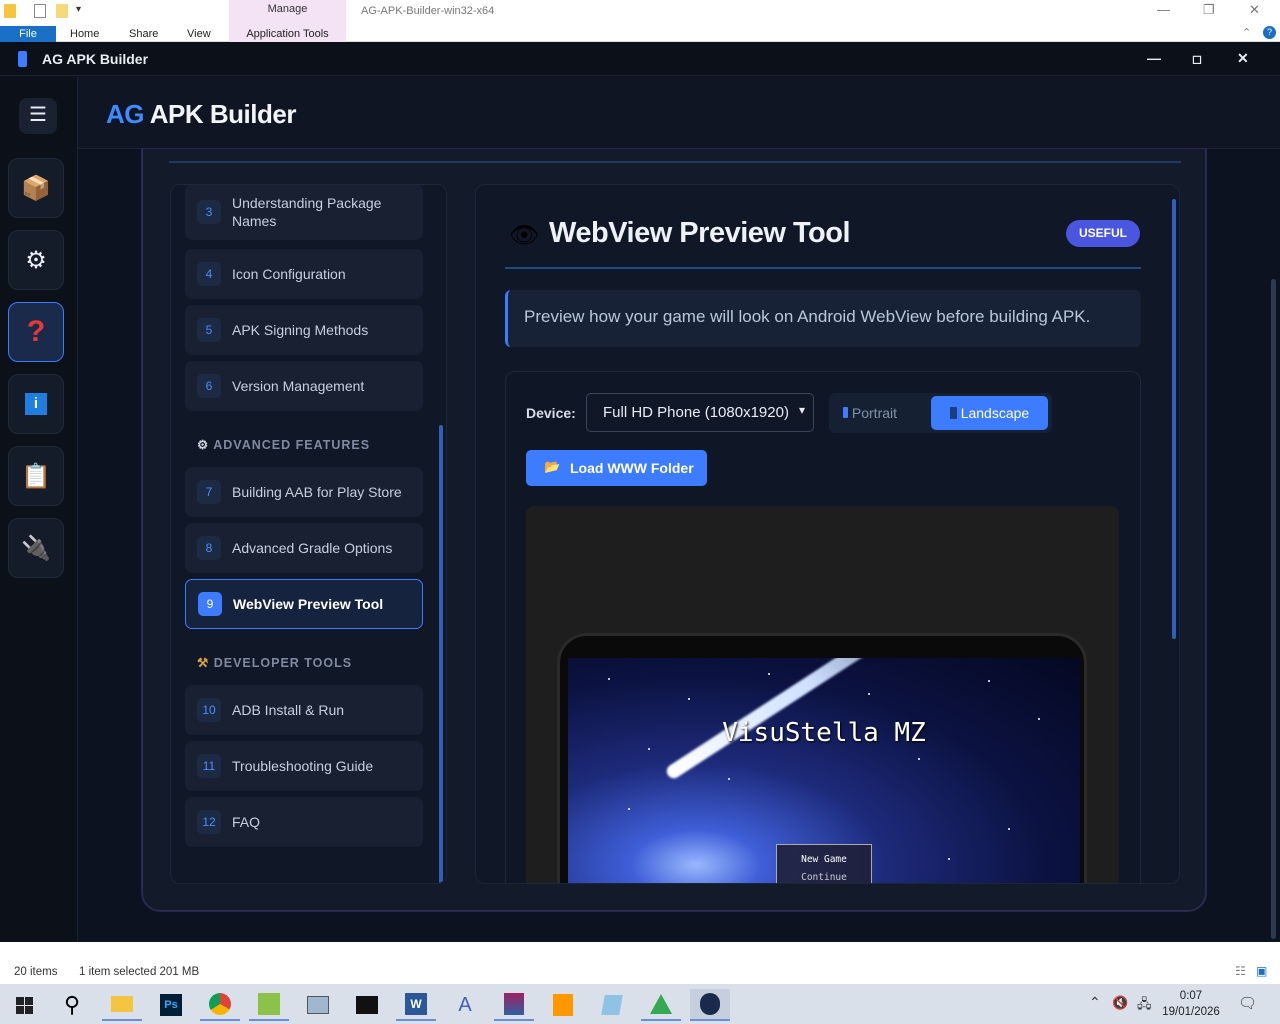 This screenshot has height=1024, width=1280. What do you see at coordinates (616, 468) in the screenshot?
I see `load-www-folder-button: 📂 Load WWW Folder` at bounding box center [616, 468].